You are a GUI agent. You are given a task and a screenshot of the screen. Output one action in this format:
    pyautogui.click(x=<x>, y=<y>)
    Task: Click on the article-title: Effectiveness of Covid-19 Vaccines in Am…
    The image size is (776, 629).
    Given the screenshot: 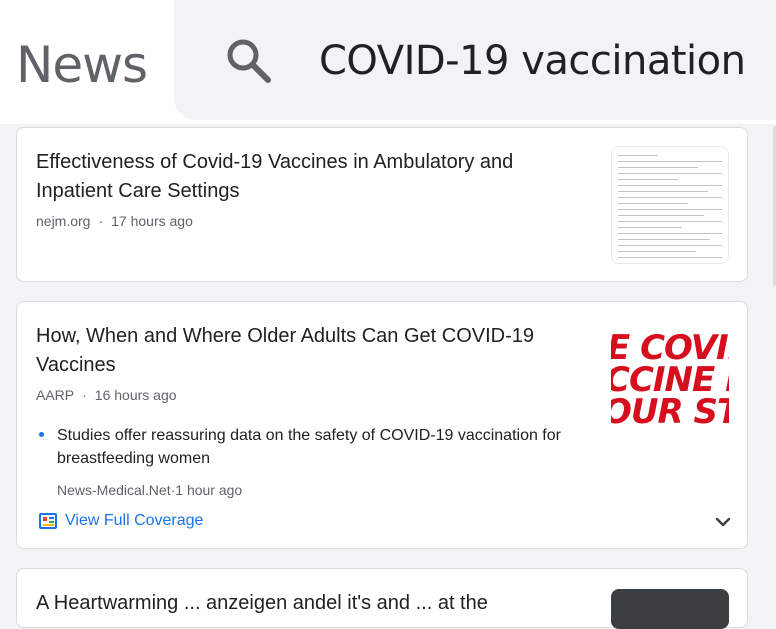 What is the action you would take?
    pyautogui.click(x=301, y=177)
    